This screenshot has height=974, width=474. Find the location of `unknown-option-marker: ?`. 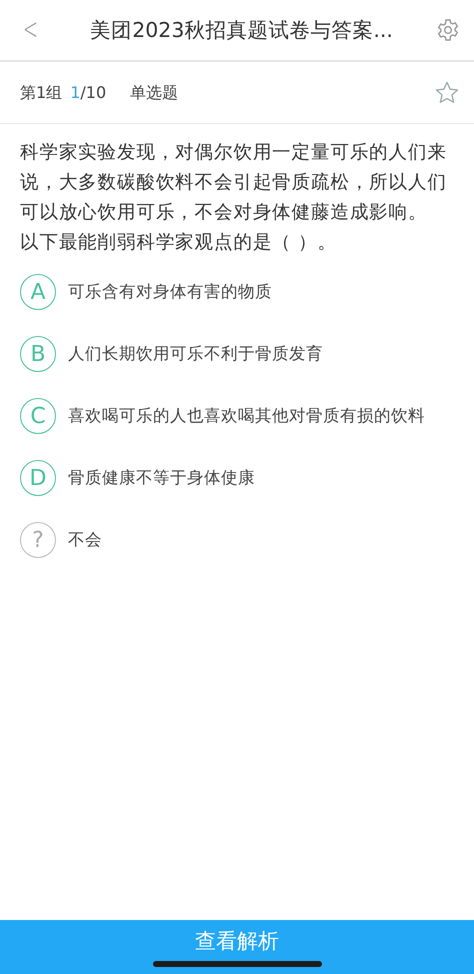

unknown-option-marker: ? is located at coordinates (38, 540).